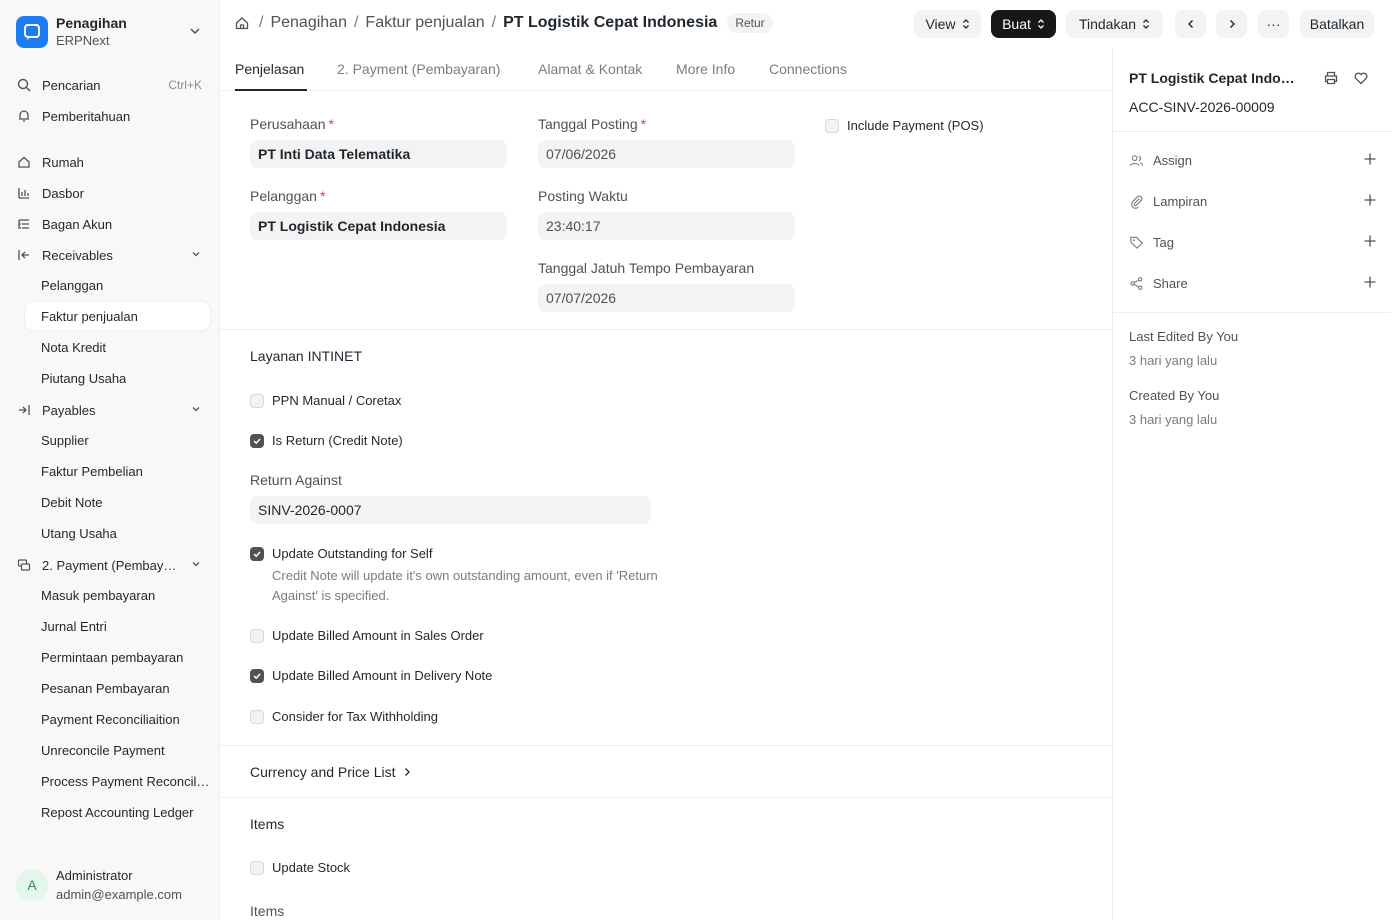 The image size is (1400, 920). I want to click on next-doc-button, so click(1231, 24).